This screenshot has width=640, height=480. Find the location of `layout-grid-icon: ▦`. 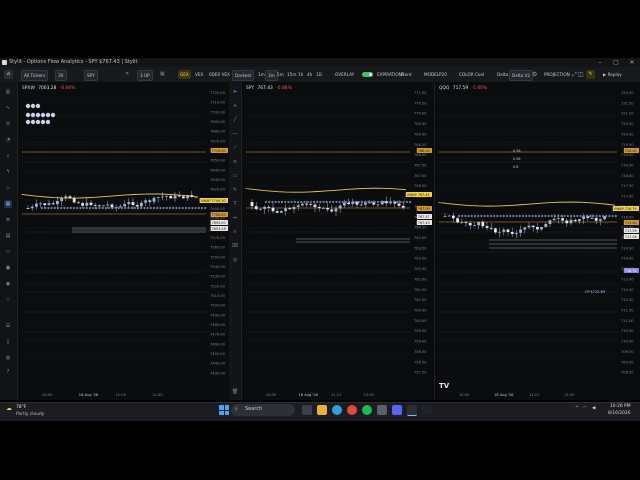

layout-grid-icon: ▦ is located at coordinates (162, 74).